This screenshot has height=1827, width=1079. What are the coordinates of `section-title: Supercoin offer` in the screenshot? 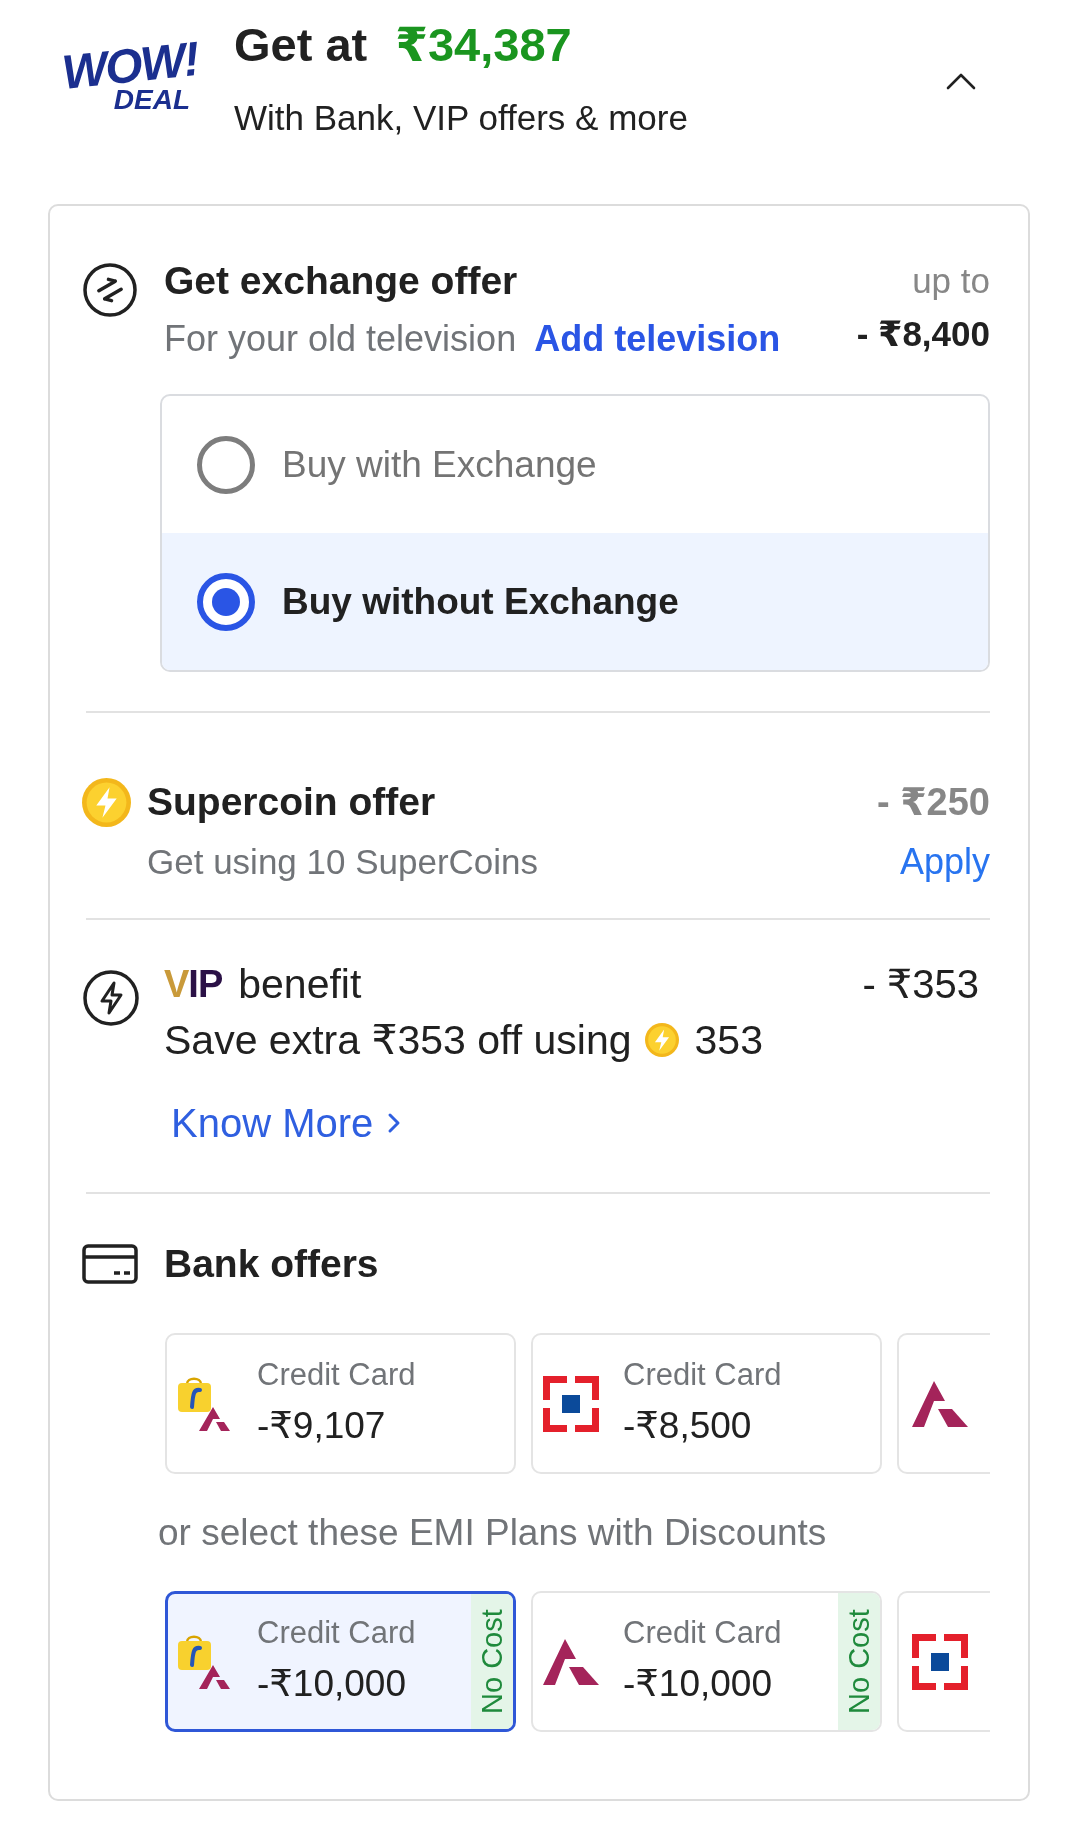 It's located at (292, 802).